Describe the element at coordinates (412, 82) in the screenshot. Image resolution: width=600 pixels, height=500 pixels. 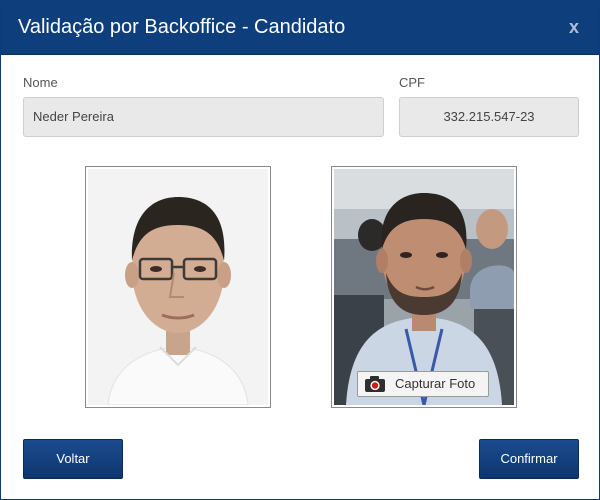
I see `cpf-label: CPF` at that location.